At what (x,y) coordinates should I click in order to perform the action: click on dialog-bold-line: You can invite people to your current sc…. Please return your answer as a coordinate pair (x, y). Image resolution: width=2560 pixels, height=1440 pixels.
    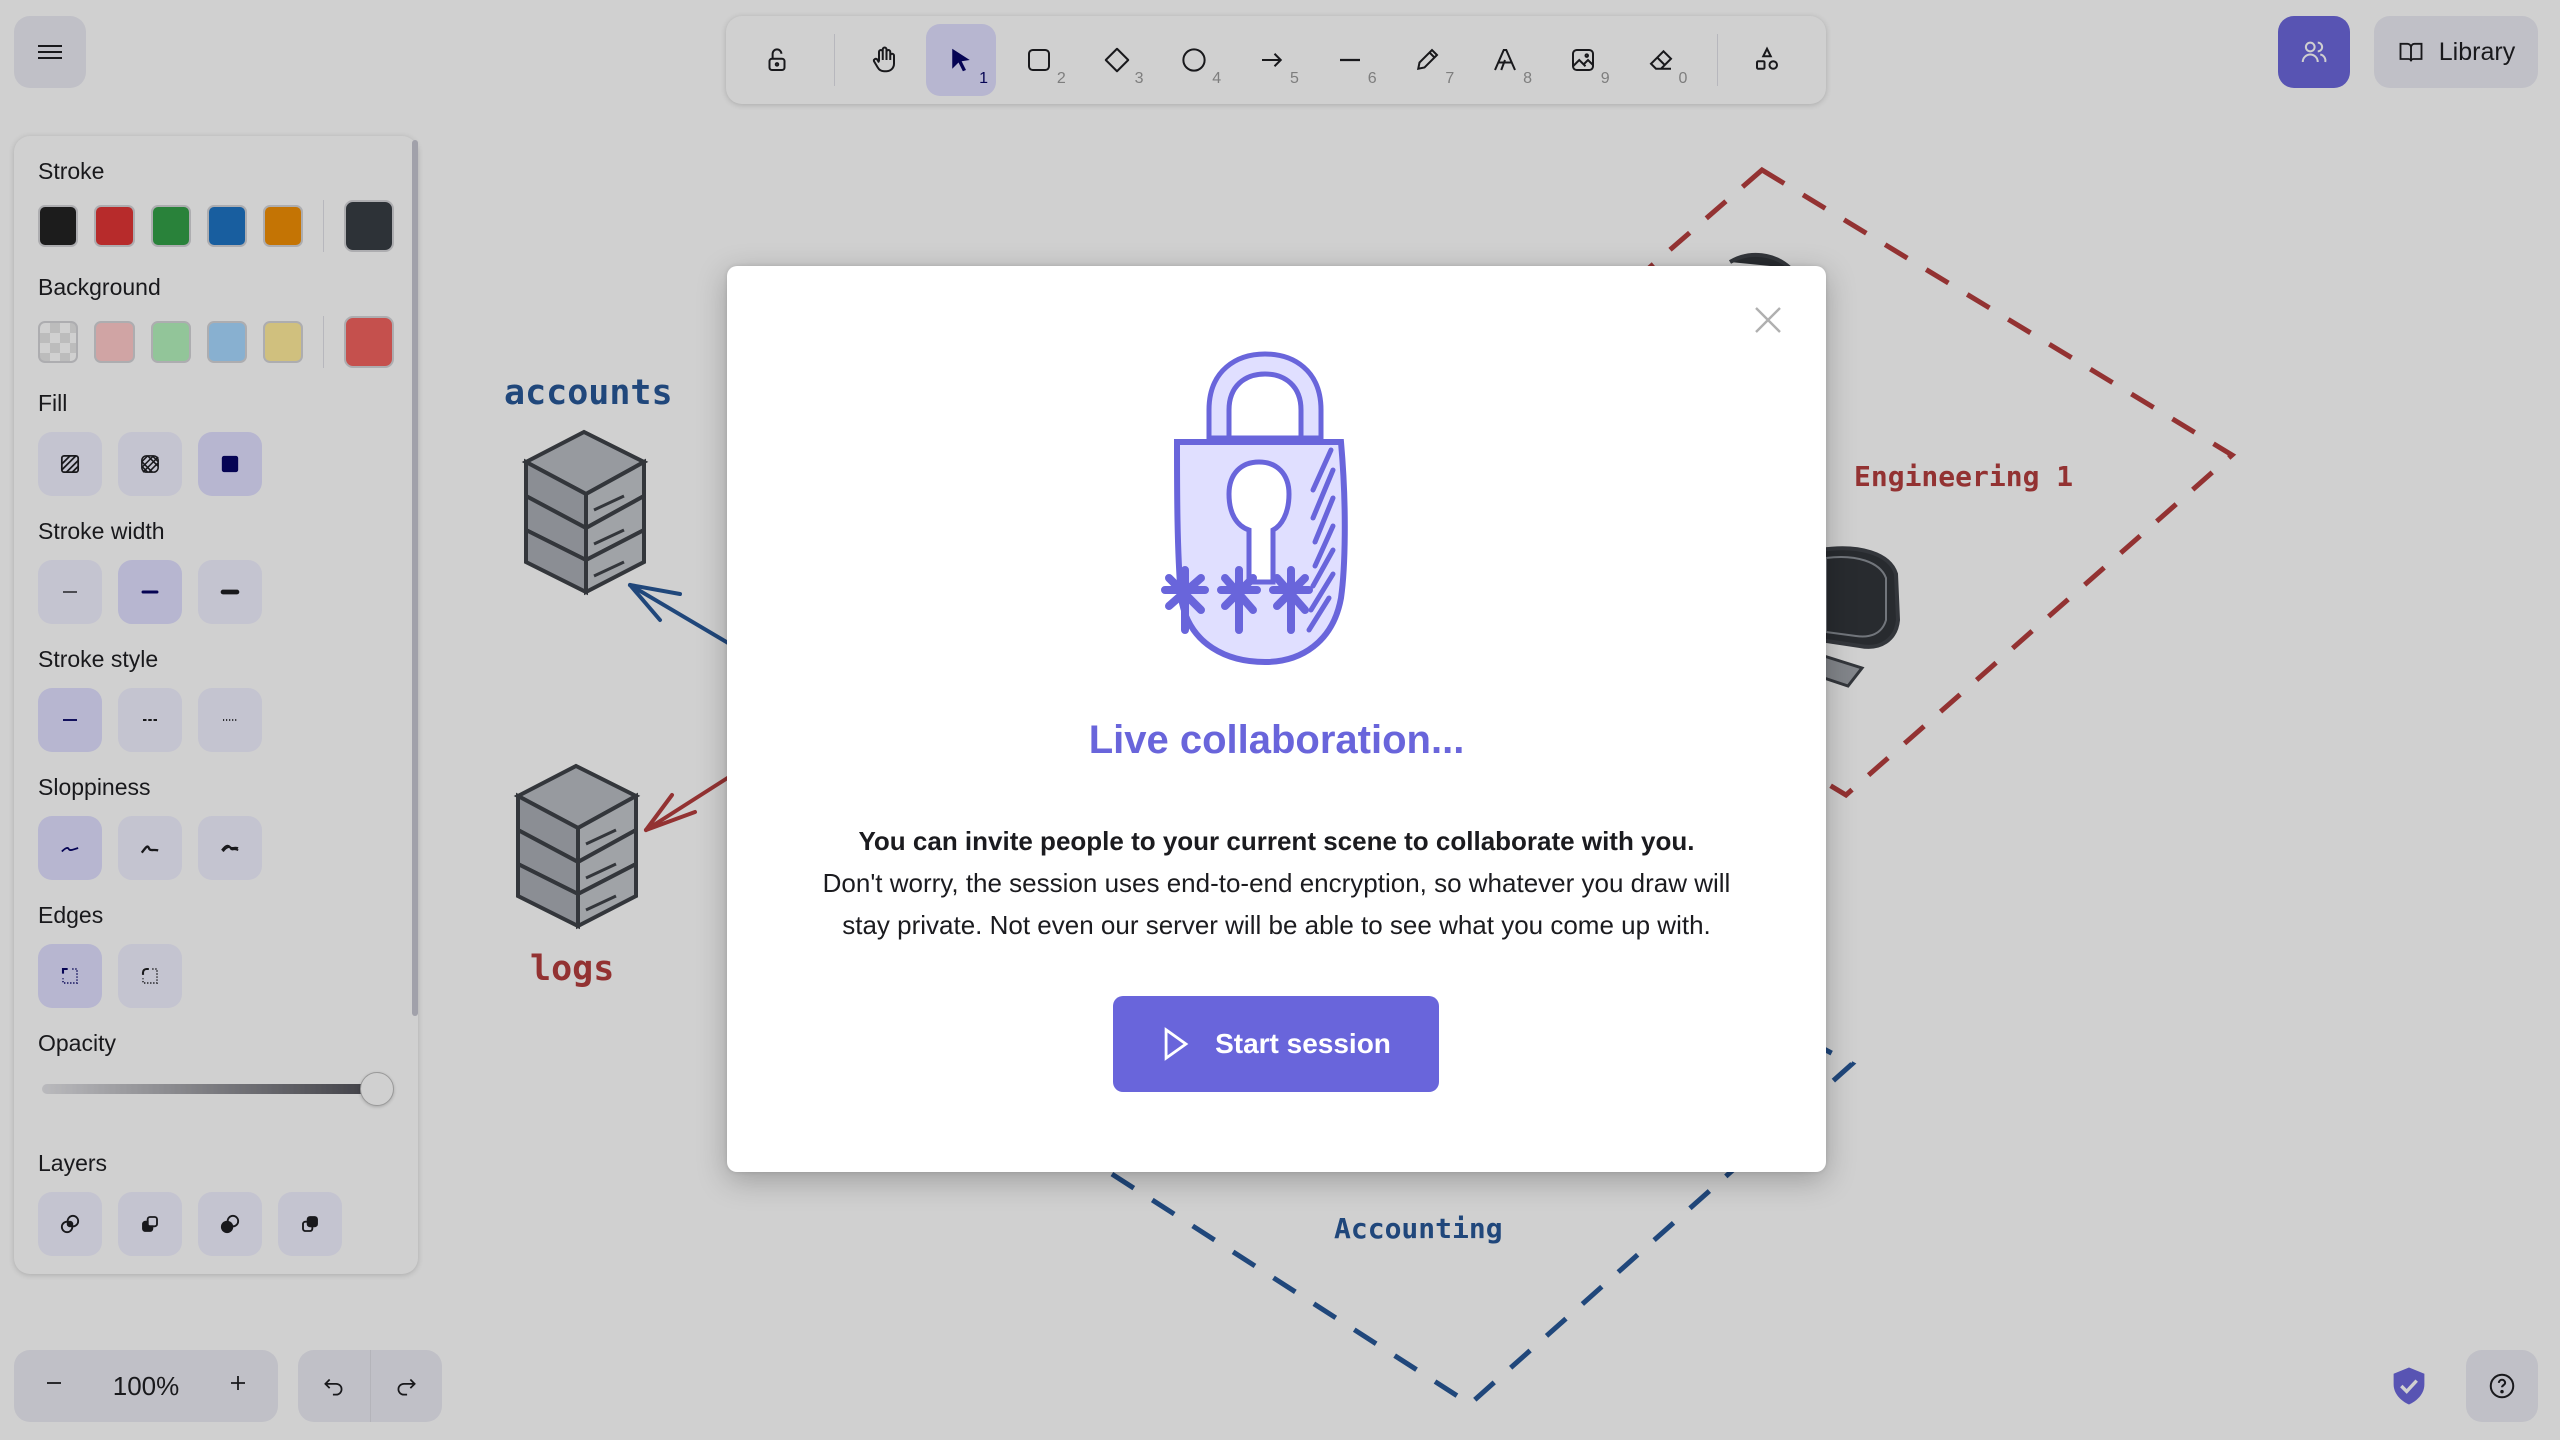
    Looking at the image, I should click on (1276, 841).